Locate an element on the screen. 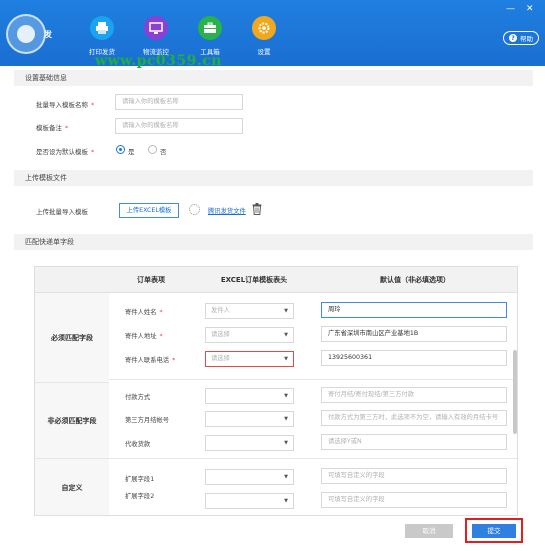 This screenshot has width=545, height=551. help-label: 帮助 is located at coordinates (526, 39).